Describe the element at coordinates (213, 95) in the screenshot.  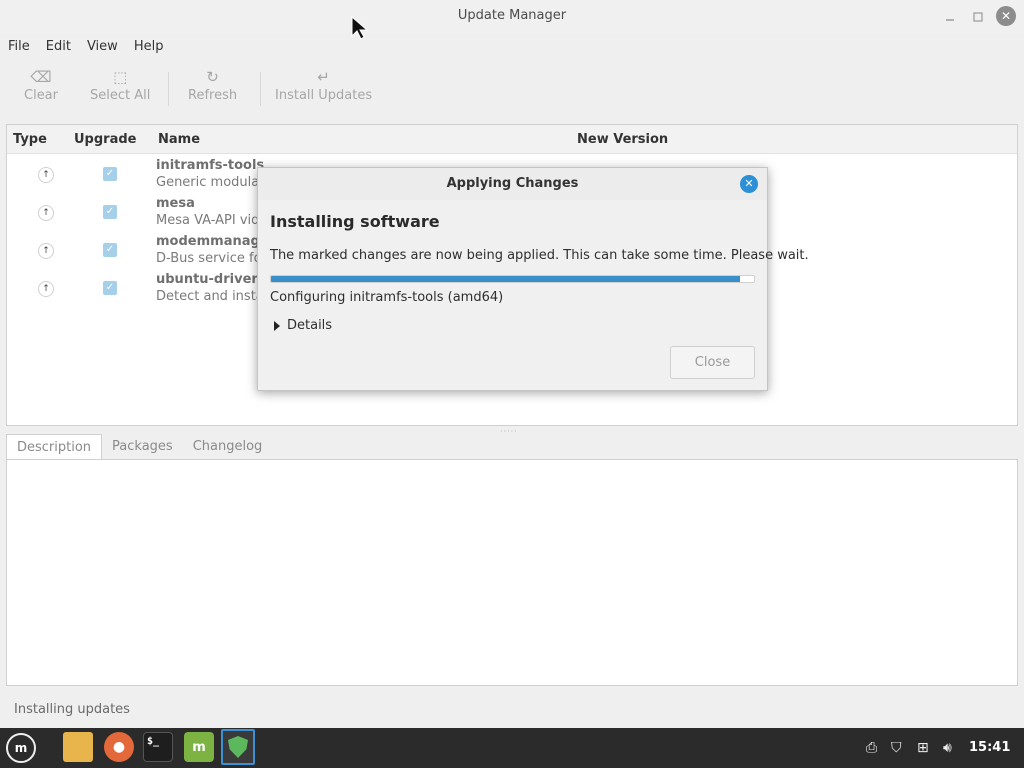
I see `refresh-label: Refresh` at that location.